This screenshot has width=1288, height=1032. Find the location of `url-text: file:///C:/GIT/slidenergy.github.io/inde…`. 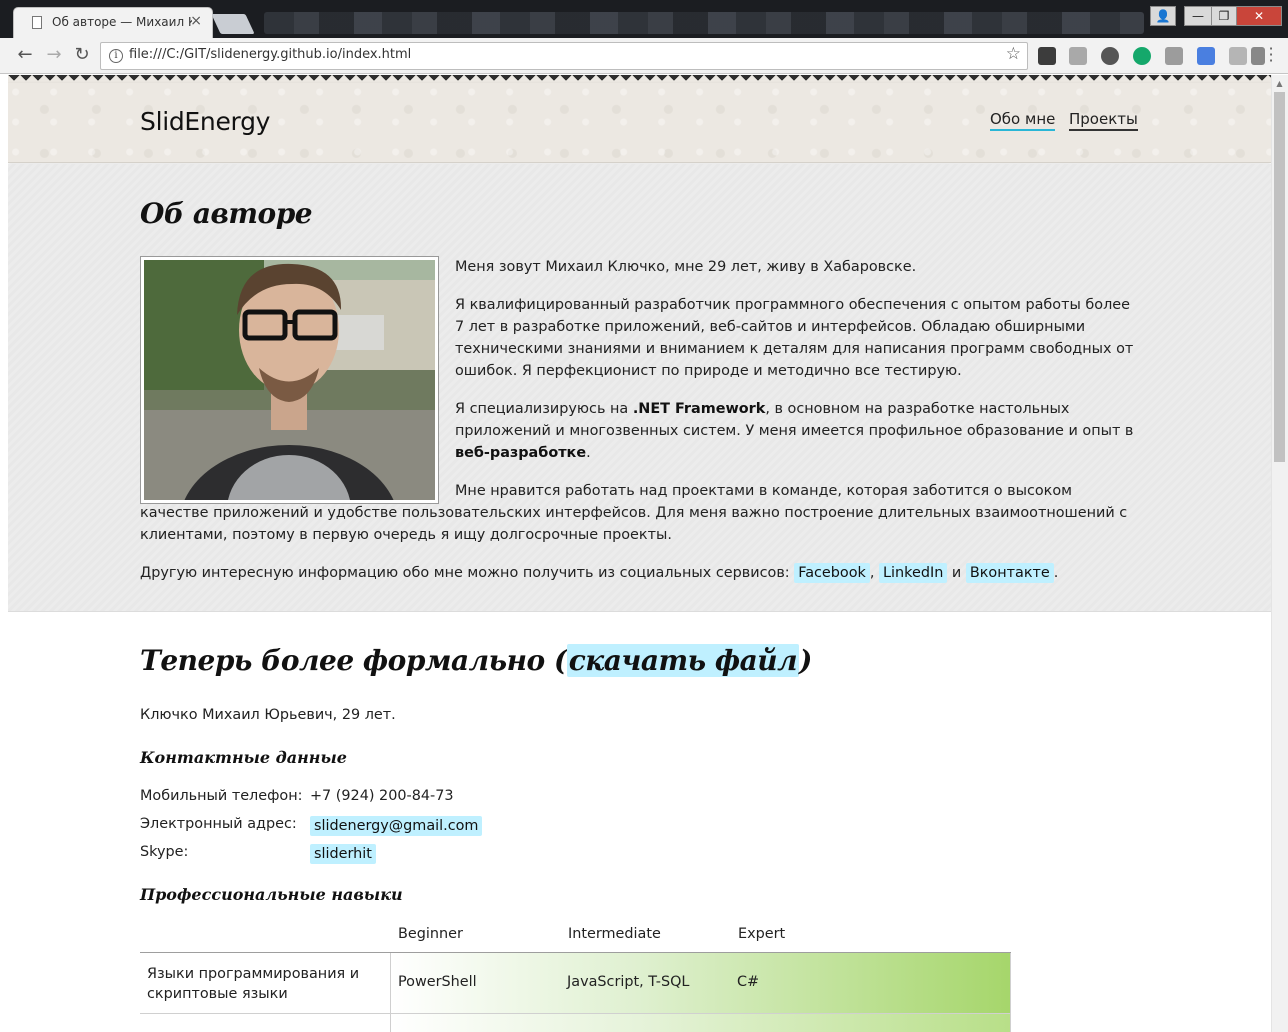

url-text: file:///C:/GIT/slidenergy.github.io/inde… is located at coordinates (270, 54).